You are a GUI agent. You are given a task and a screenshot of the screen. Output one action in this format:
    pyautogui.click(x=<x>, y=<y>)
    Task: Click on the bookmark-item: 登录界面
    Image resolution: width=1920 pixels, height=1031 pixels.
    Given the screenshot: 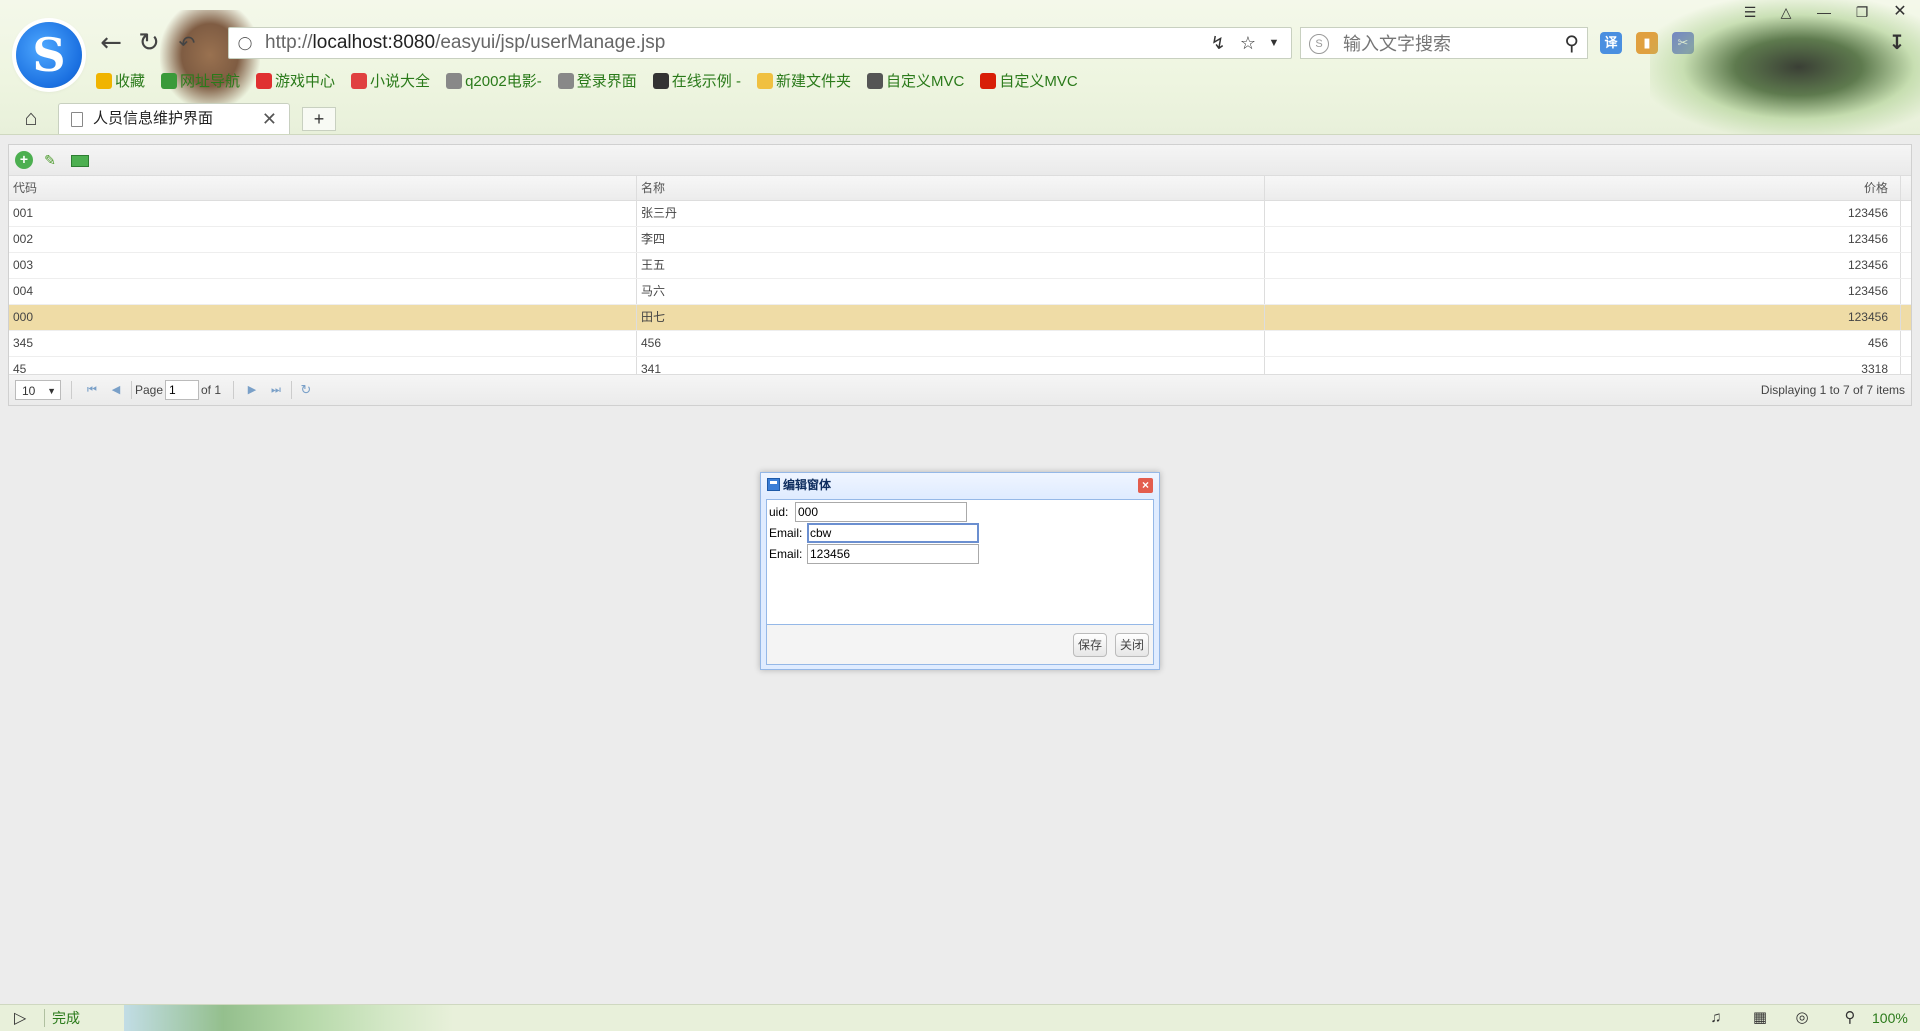 What is the action you would take?
    pyautogui.click(x=597, y=82)
    